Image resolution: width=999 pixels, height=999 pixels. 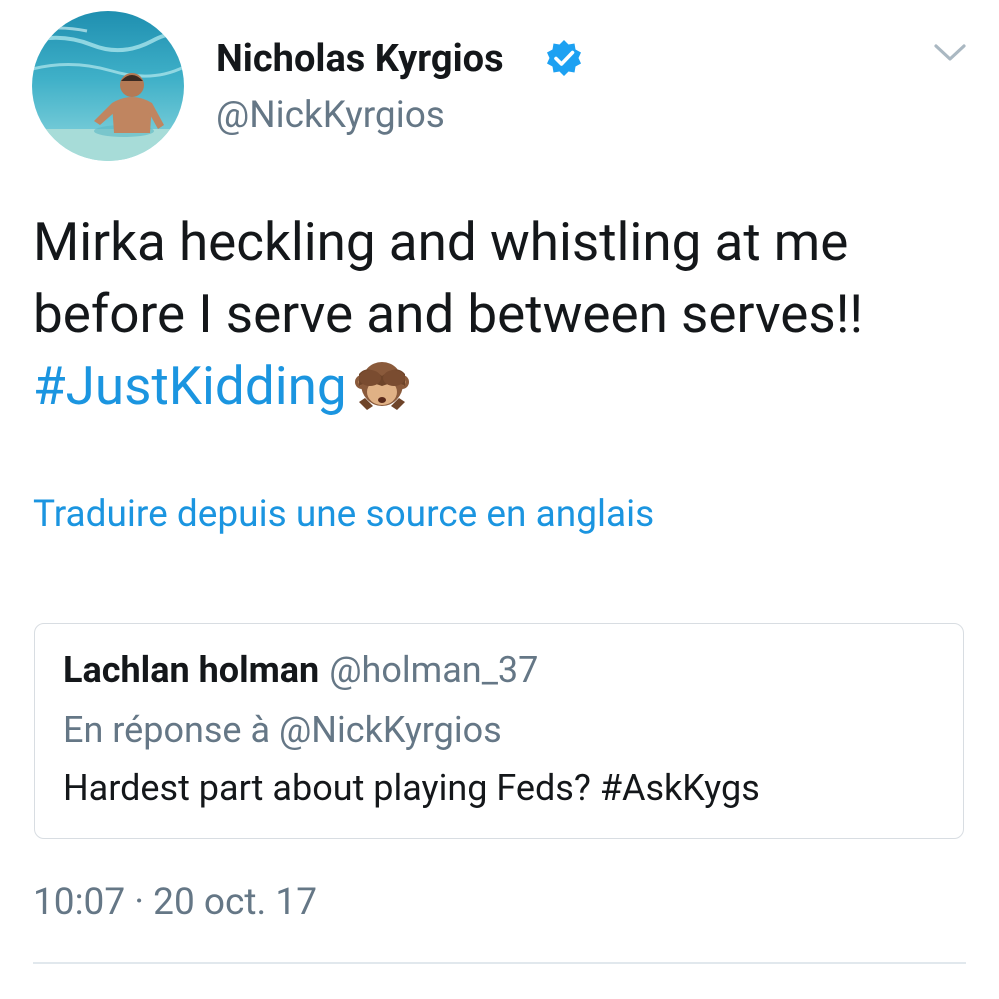 I want to click on tweet-timestamp: 10:07 · 20 oct. 17, so click(x=175, y=903).